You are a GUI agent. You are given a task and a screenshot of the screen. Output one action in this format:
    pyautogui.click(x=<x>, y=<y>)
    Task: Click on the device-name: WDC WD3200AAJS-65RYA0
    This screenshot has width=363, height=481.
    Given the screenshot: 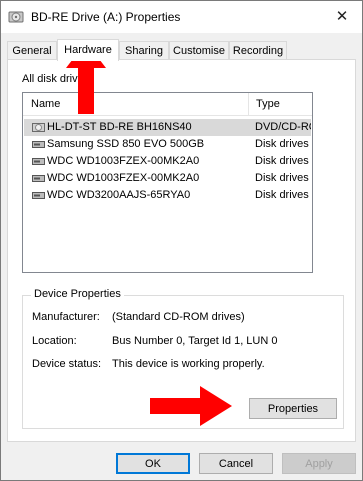 What is the action you would take?
    pyautogui.click(x=119, y=195)
    